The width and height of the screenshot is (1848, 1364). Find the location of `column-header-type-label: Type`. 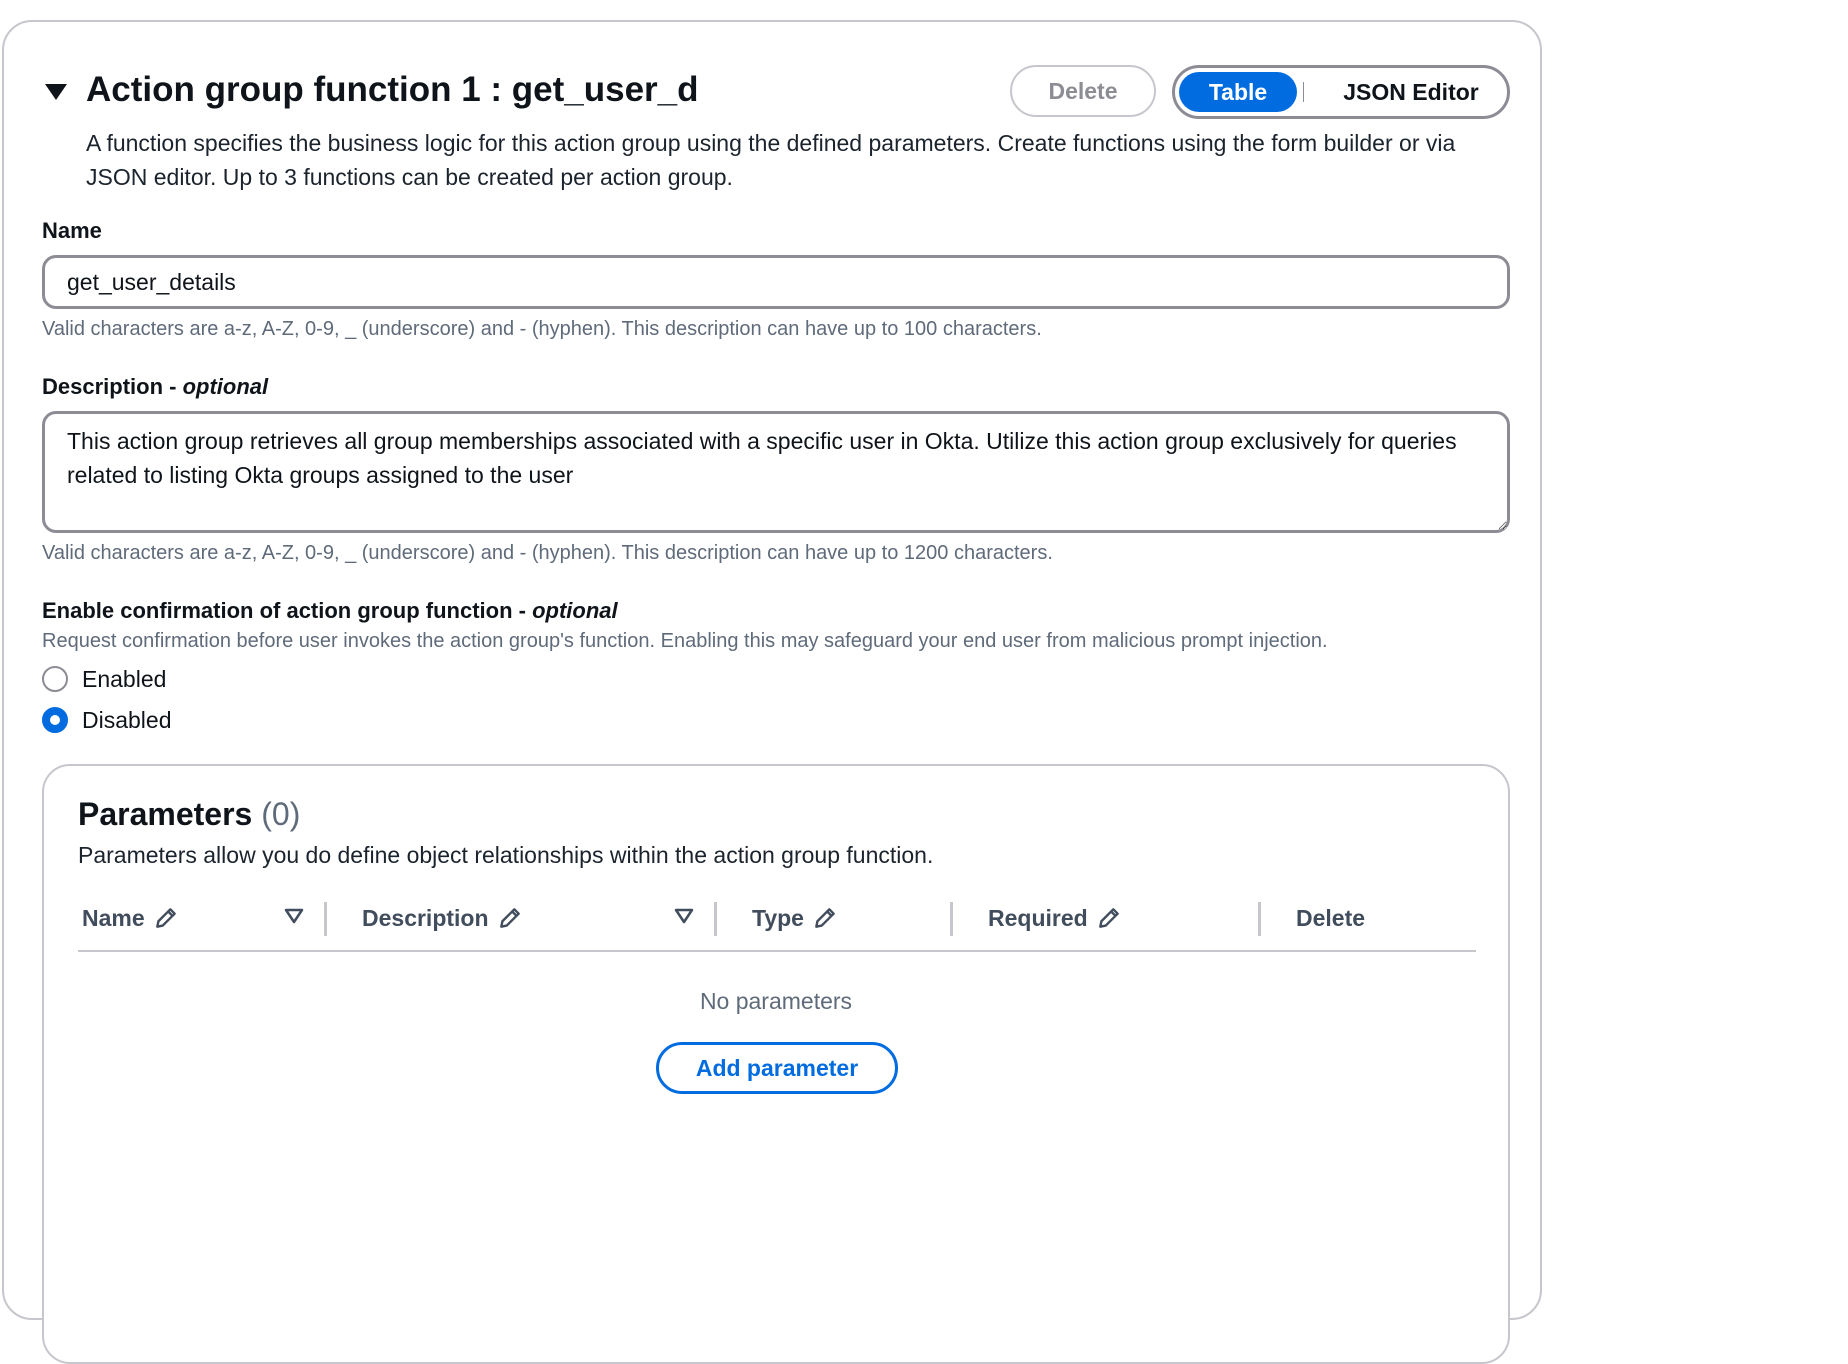

column-header-type-label: Type is located at coordinates (778, 917).